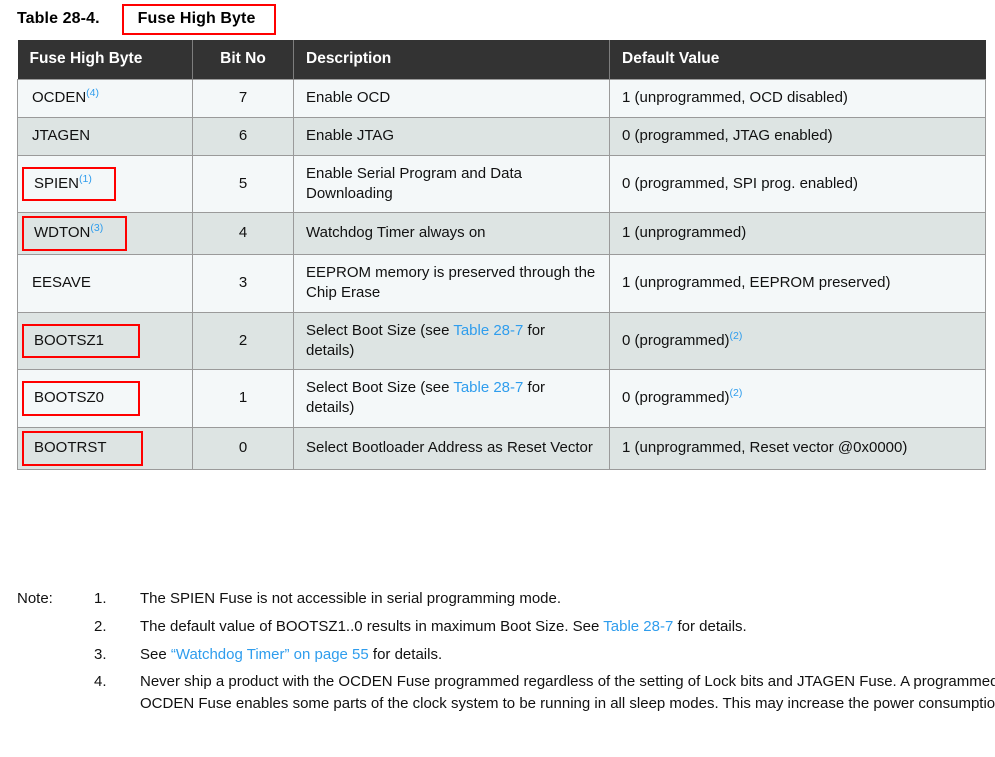  What do you see at coordinates (105, 283) in the screenshot?
I see `cell-fuse-name: EESAVE` at bounding box center [105, 283].